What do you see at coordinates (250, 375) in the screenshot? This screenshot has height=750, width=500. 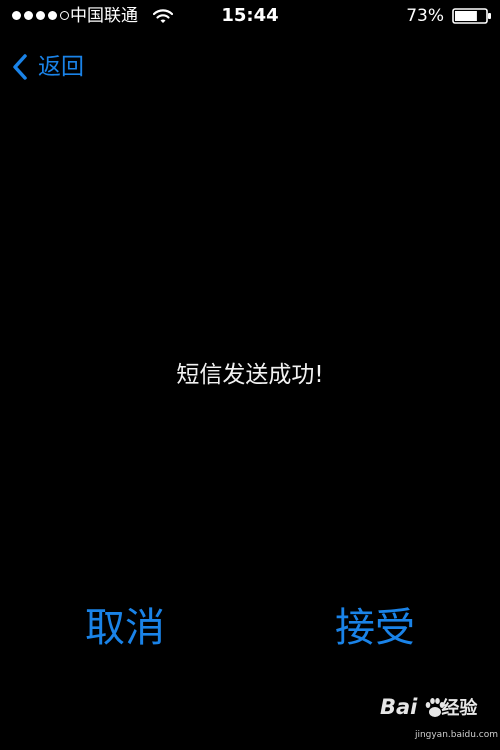 I see `sms-sent-message: 短信发送成功!` at bounding box center [250, 375].